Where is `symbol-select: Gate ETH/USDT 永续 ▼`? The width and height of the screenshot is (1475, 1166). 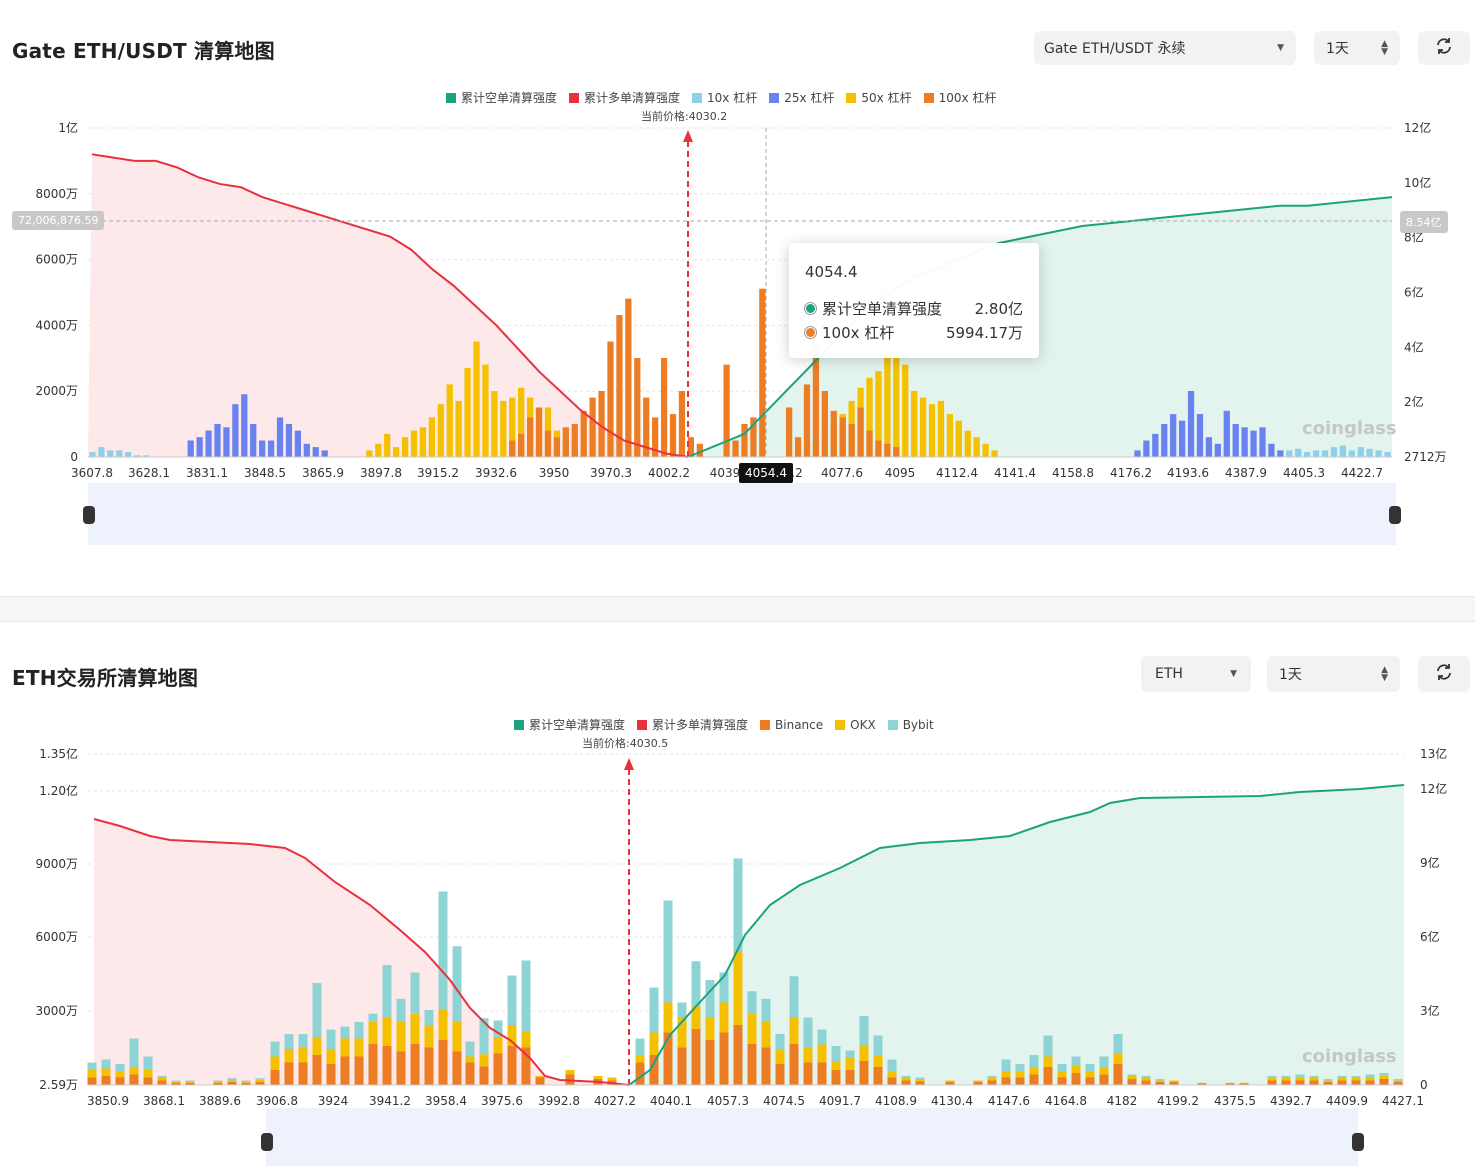 symbol-select: Gate ETH/USDT 永续 ▼ is located at coordinates (1165, 48).